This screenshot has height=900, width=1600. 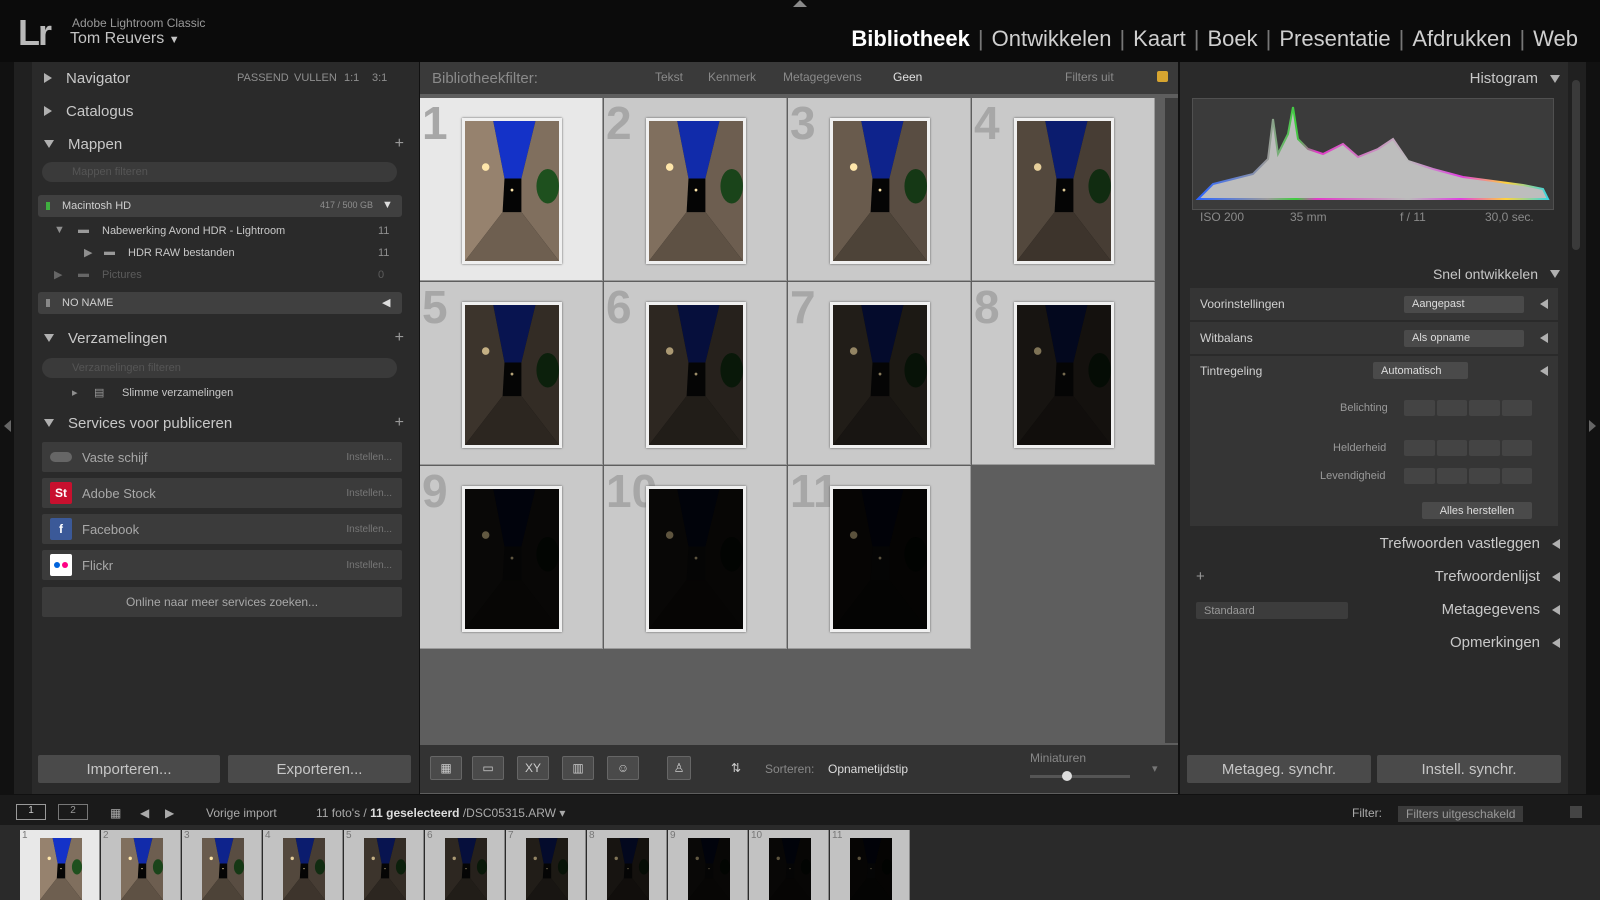 What do you see at coordinates (387, 205) in the screenshot?
I see `volume-menu-icon: ▼` at bounding box center [387, 205].